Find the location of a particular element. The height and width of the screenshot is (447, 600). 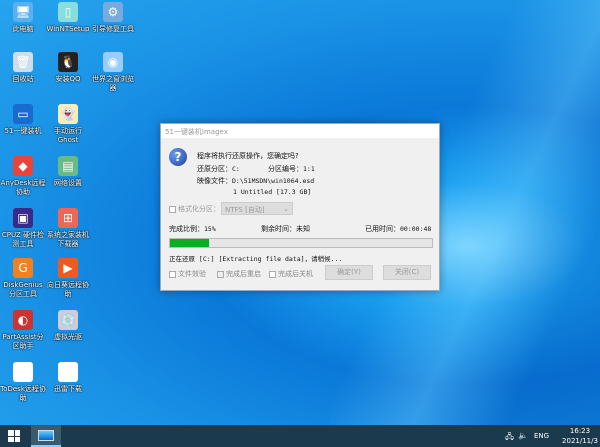

icon-label: 引导修复工具 is located at coordinates (113, 29).